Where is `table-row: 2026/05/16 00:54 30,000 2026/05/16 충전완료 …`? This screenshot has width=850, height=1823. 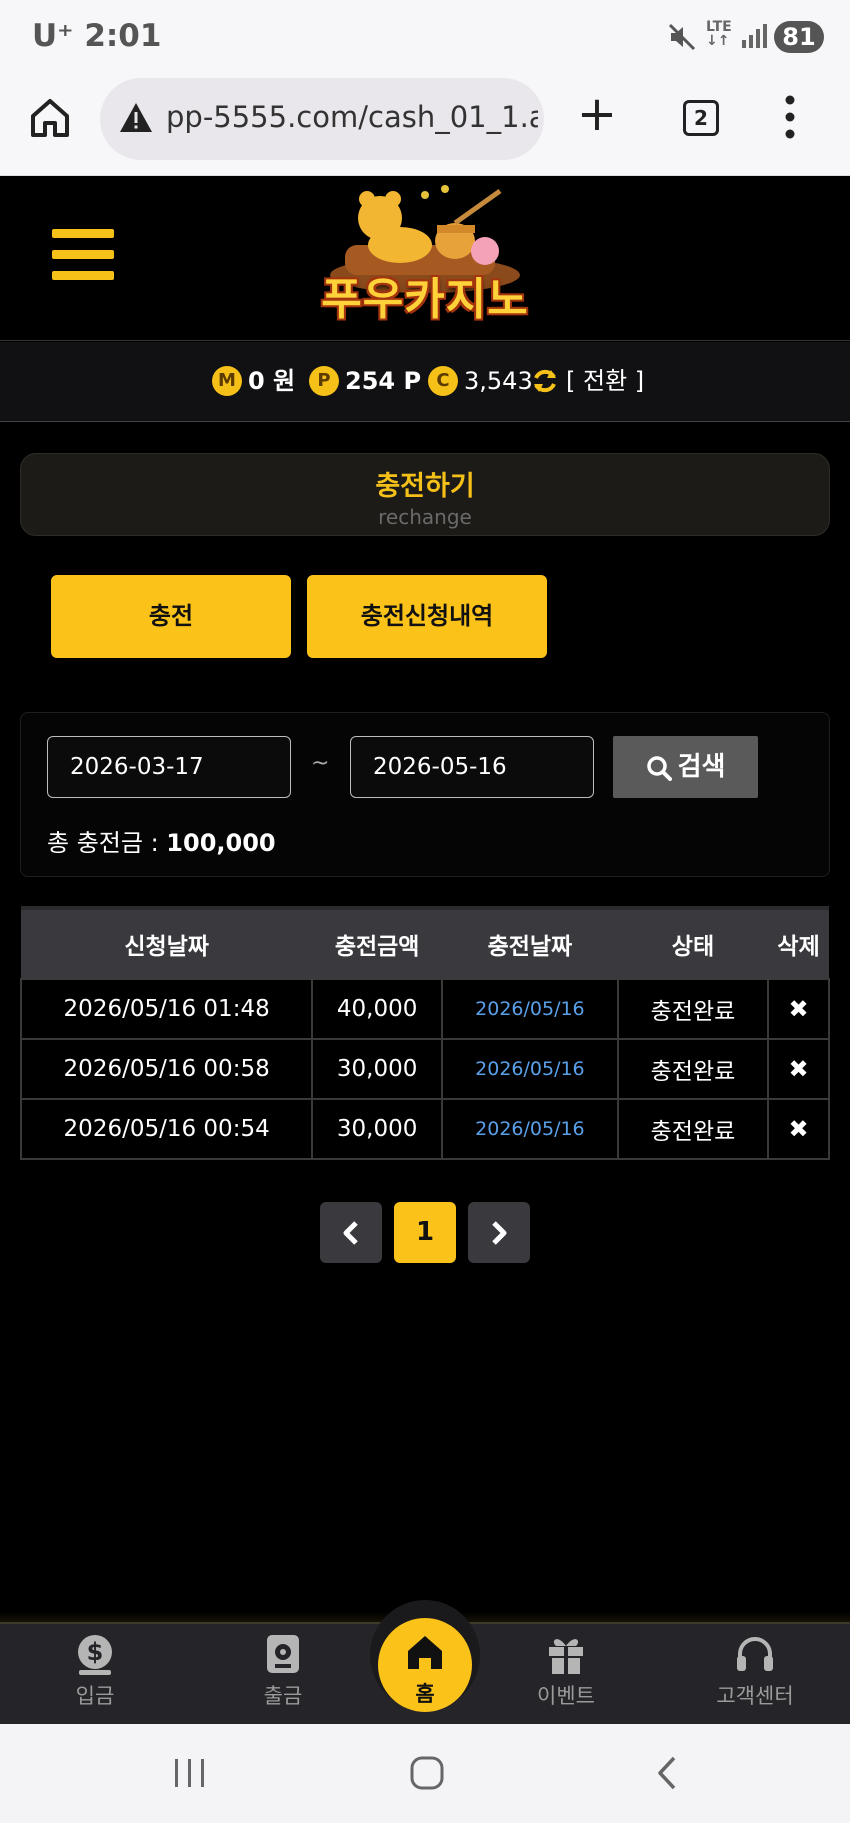
table-row: 2026/05/16 00:54 30,000 2026/05/16 충전완료 … is located at coordinates (424, 1129).